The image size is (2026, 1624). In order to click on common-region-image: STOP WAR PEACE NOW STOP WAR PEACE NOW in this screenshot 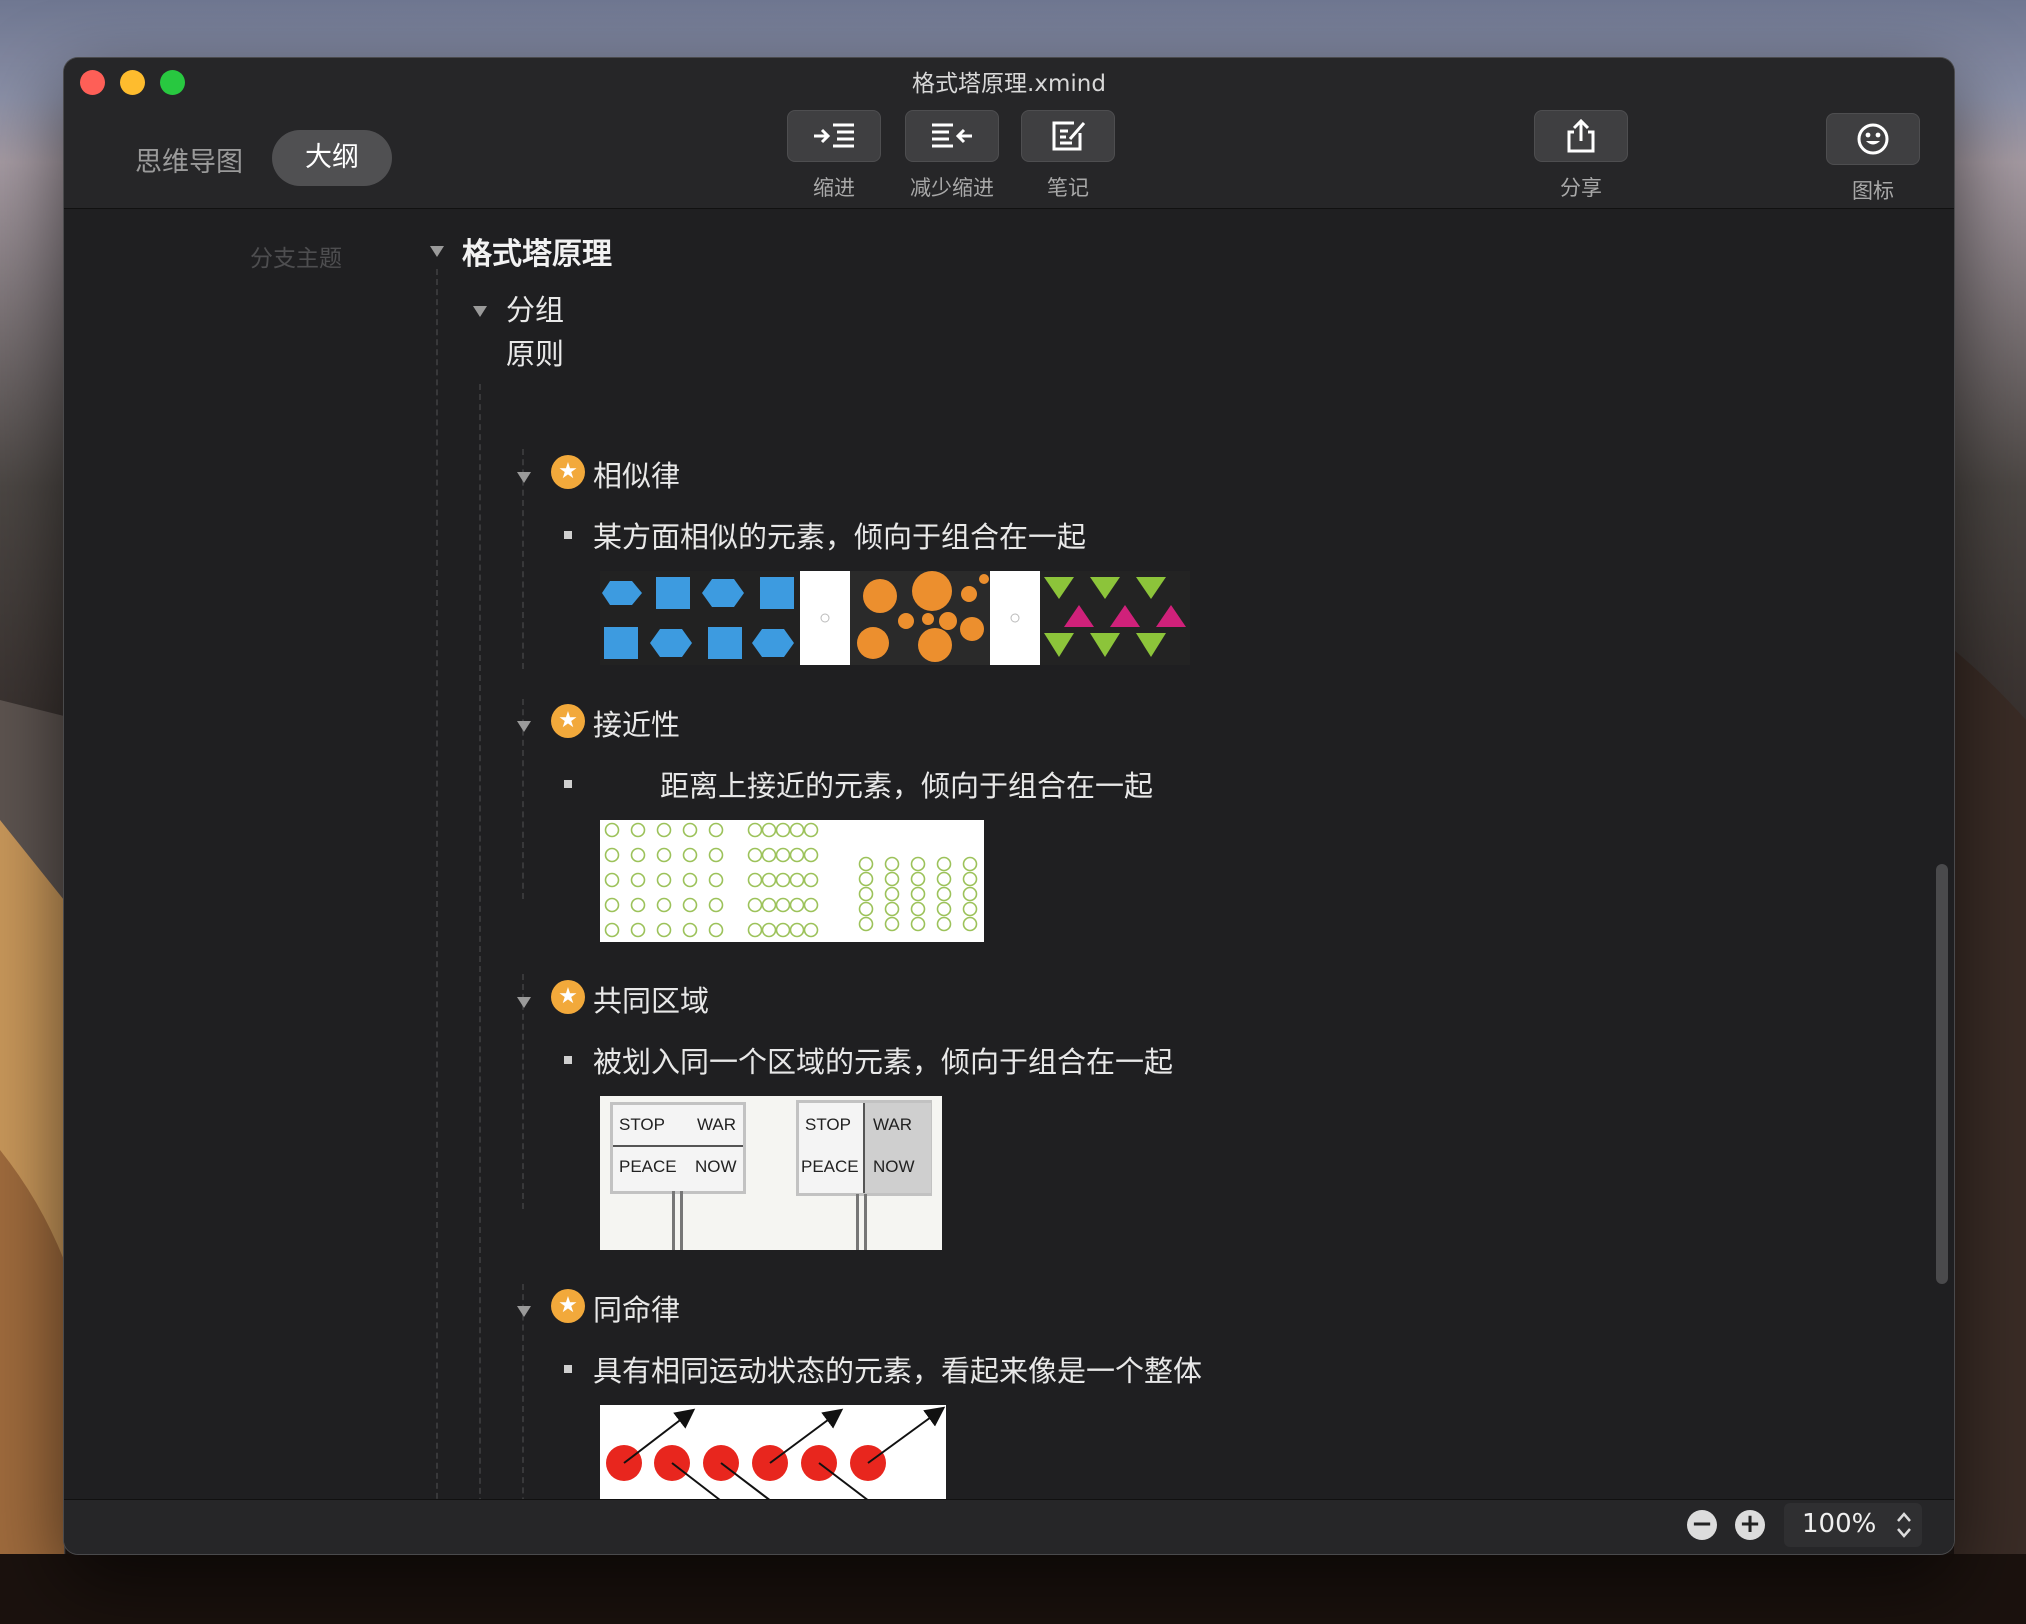, I will do `click(771, 1173)`.